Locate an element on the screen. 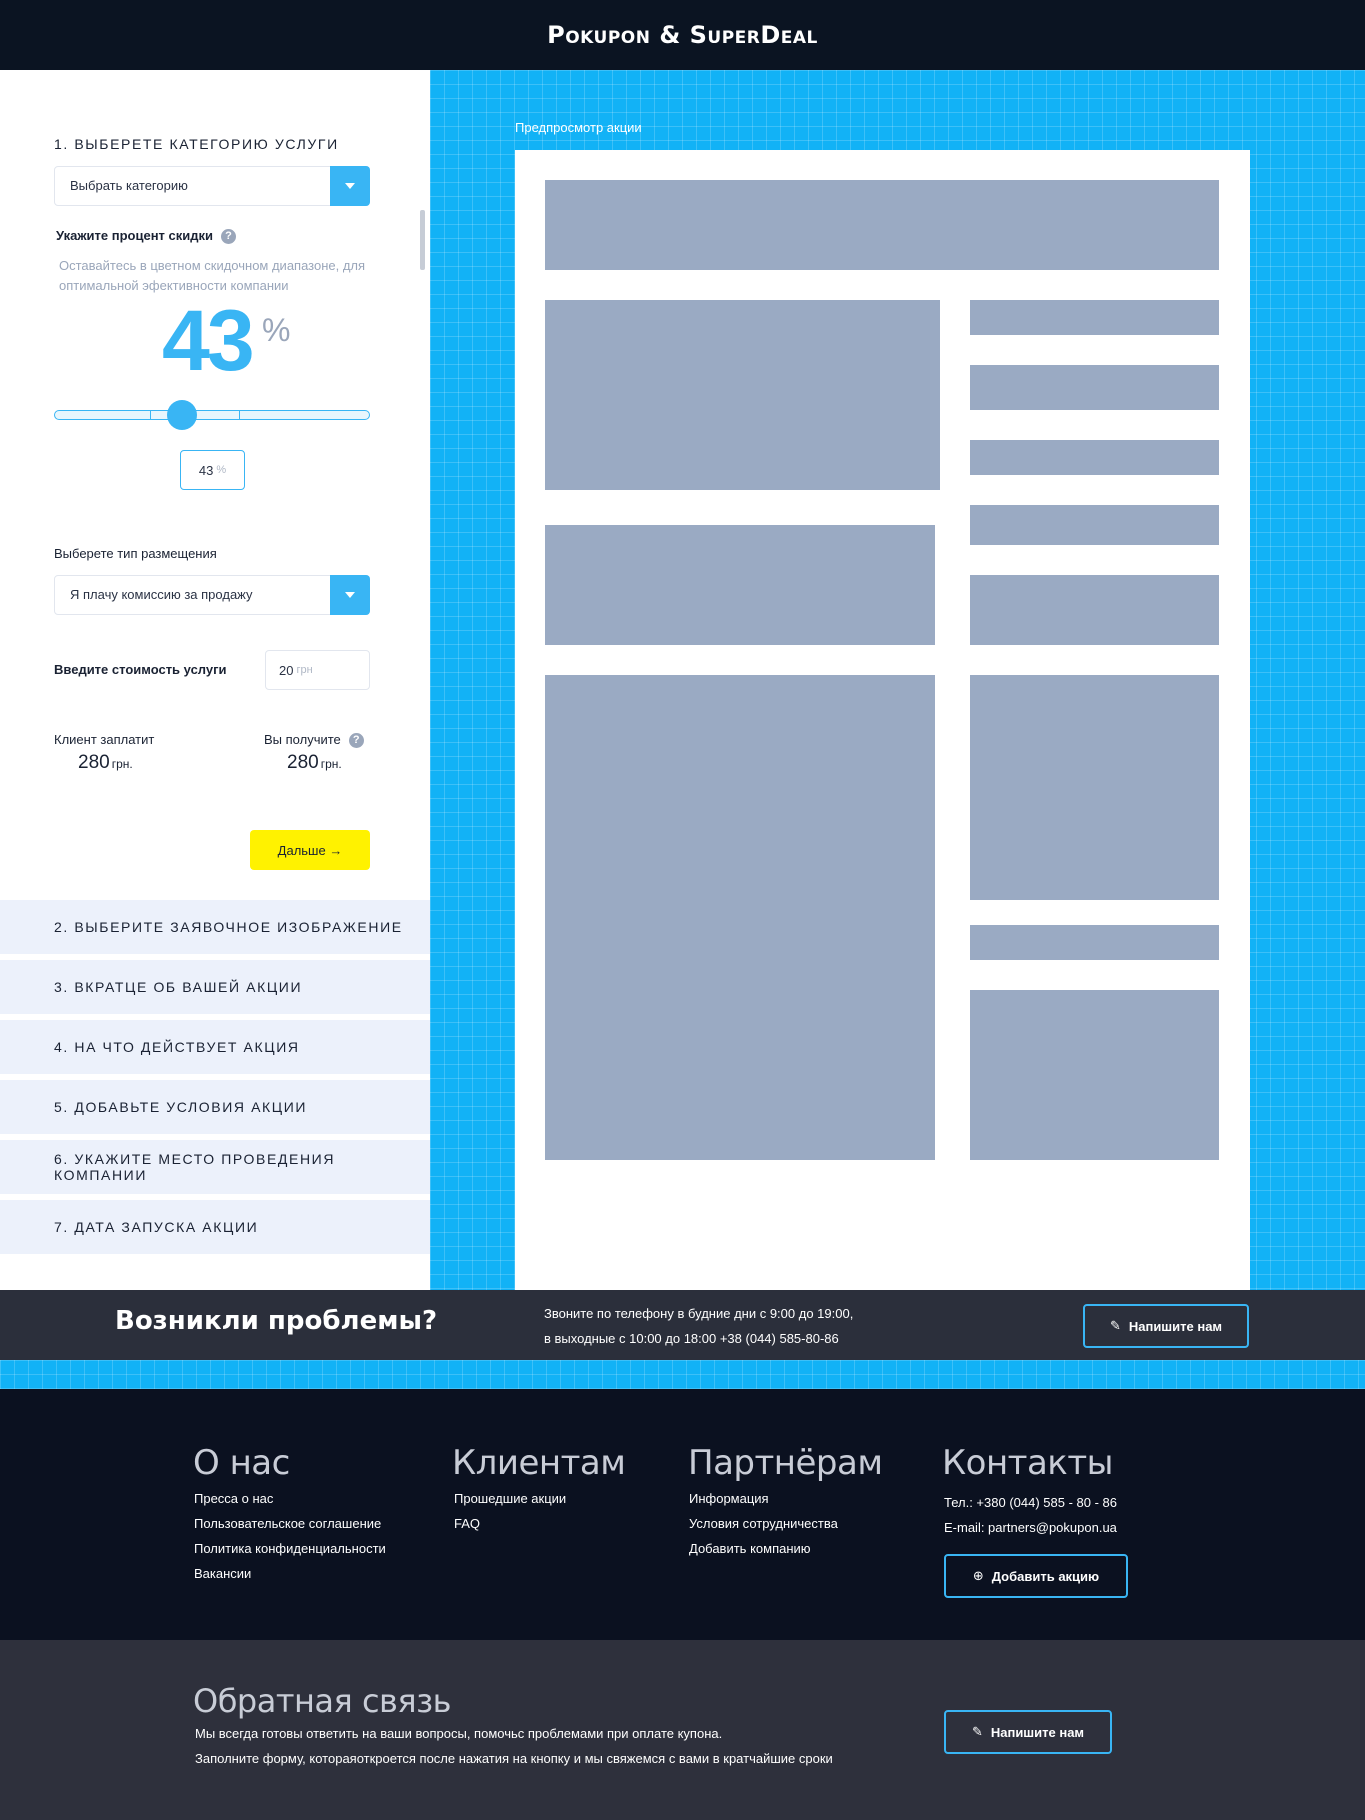 The width and height of the screenshot is (1365, 1820). write-us-button: ✎ Напишите нам is located at coordinates (1166, 1326).